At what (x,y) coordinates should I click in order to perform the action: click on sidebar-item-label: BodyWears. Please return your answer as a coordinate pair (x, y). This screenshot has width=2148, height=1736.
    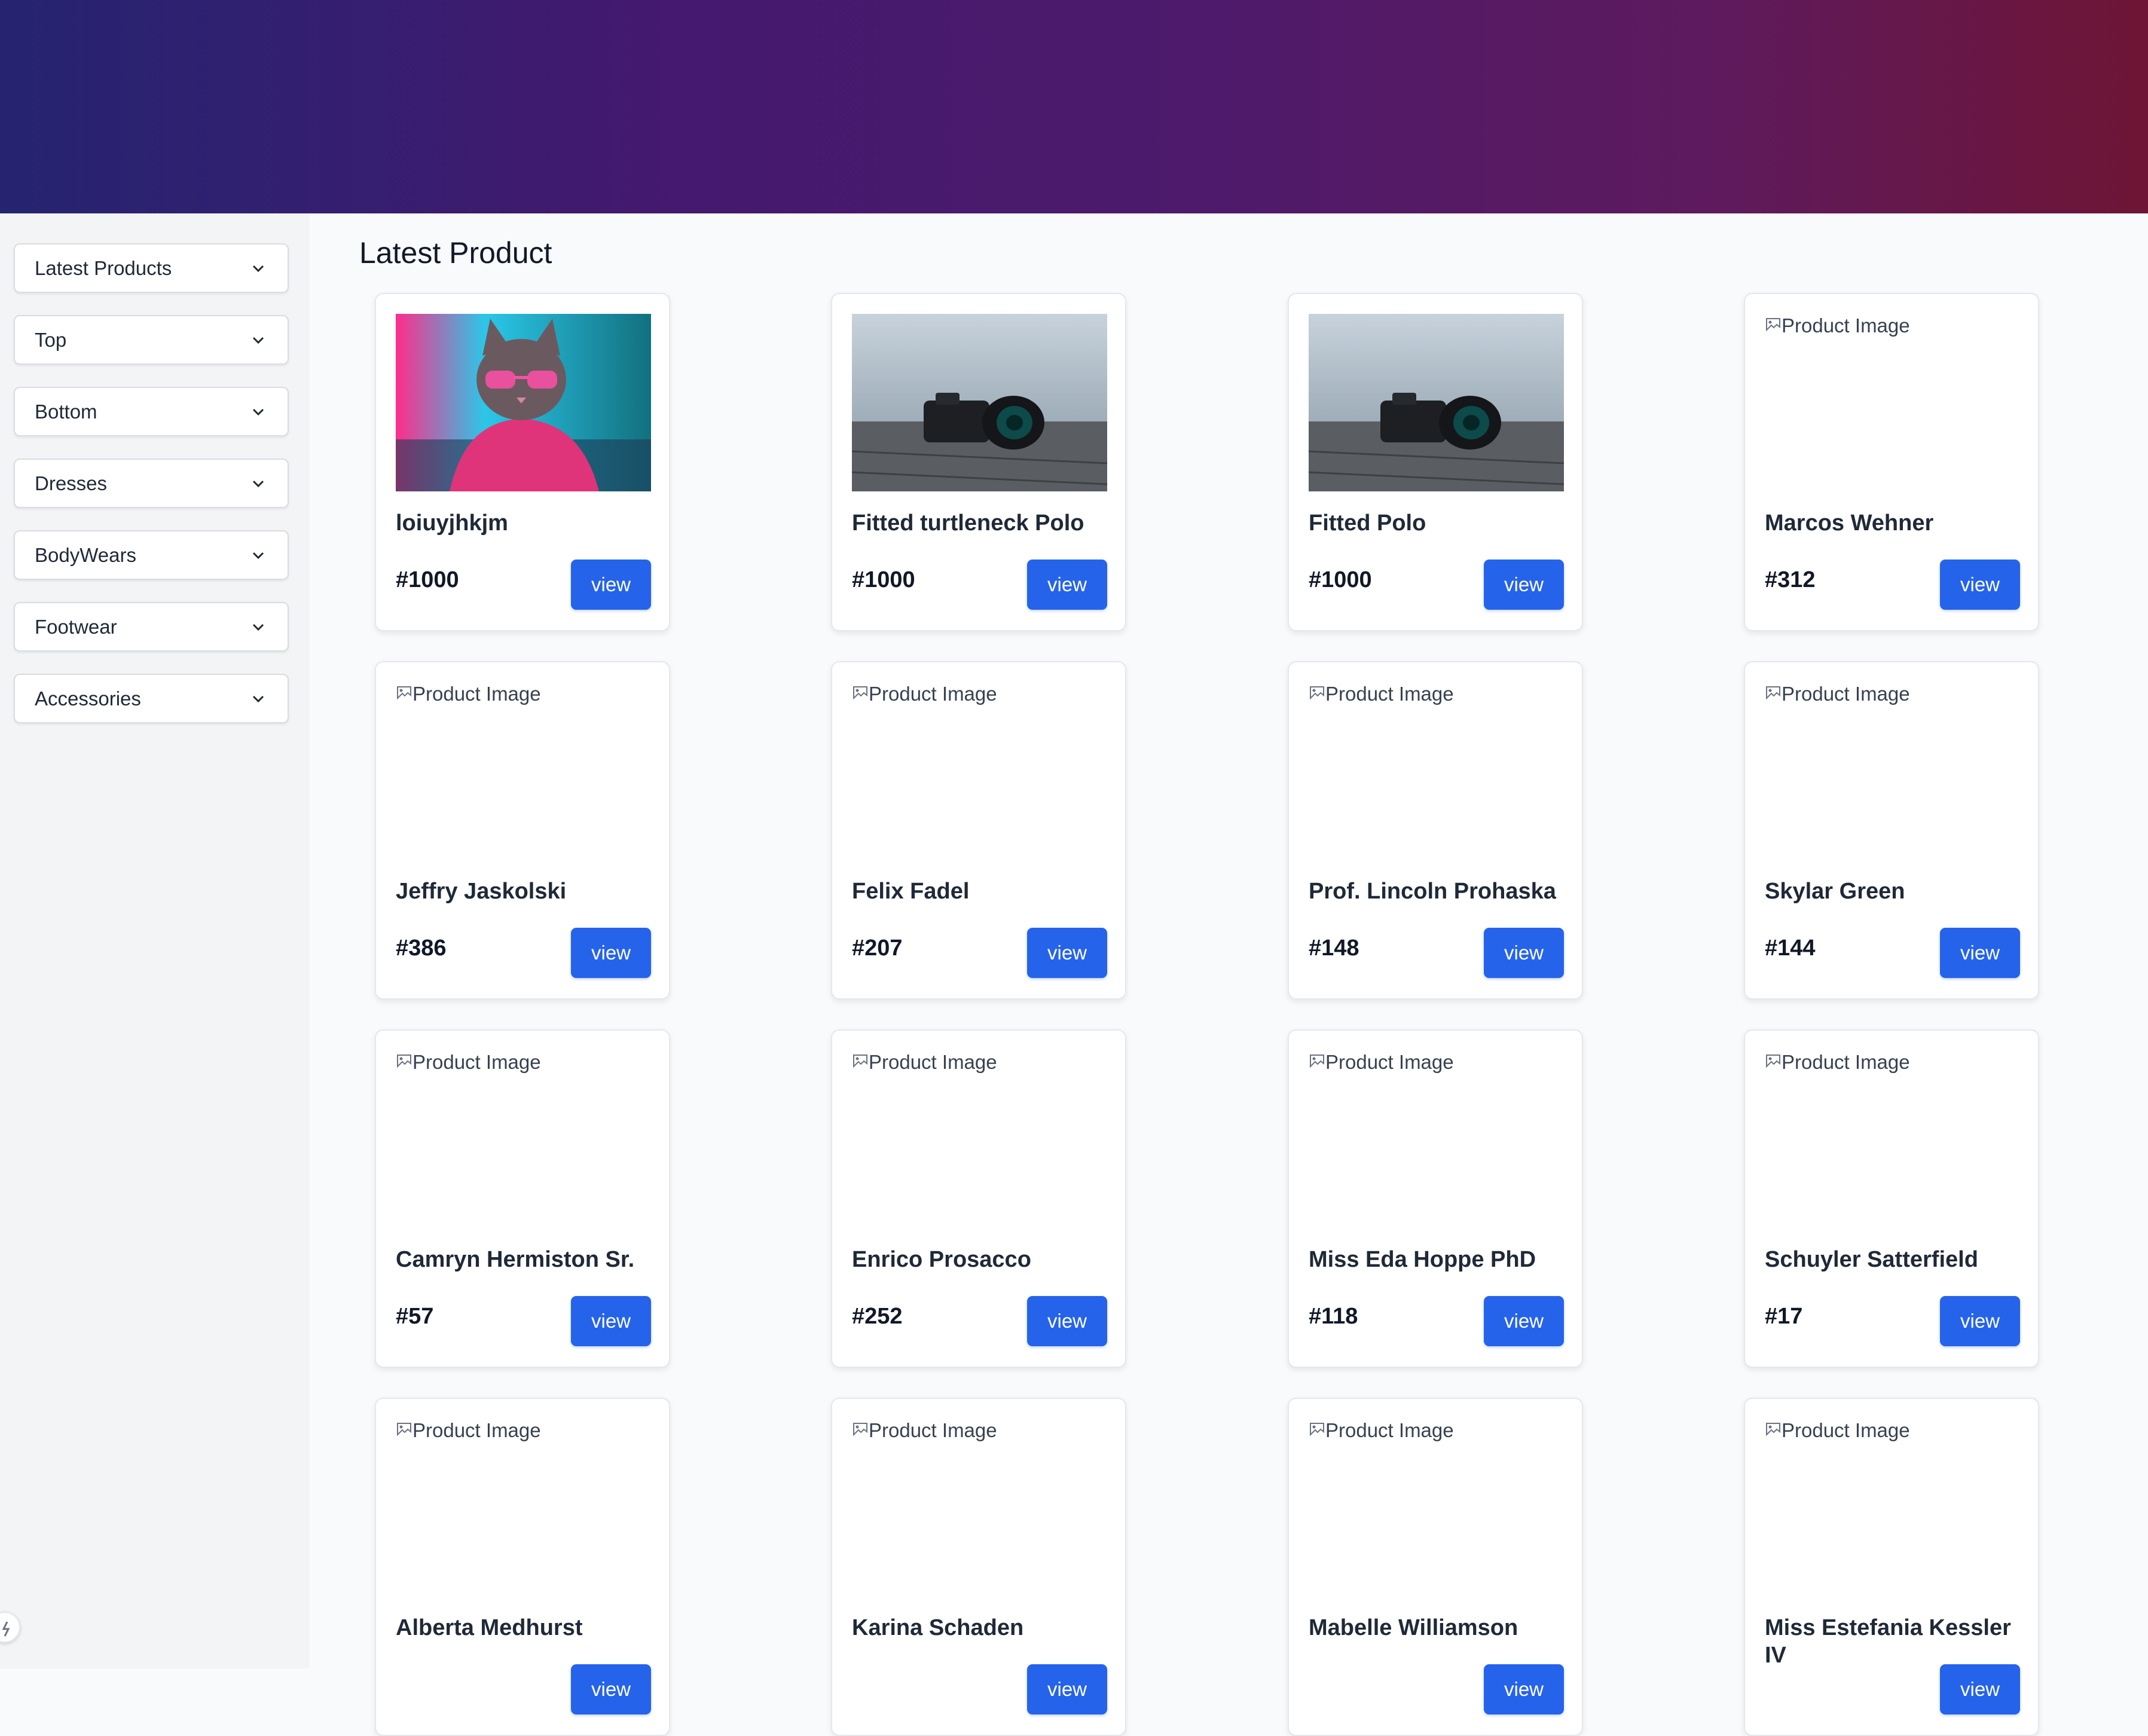
    Looking at the image, I should click on (85, 555).